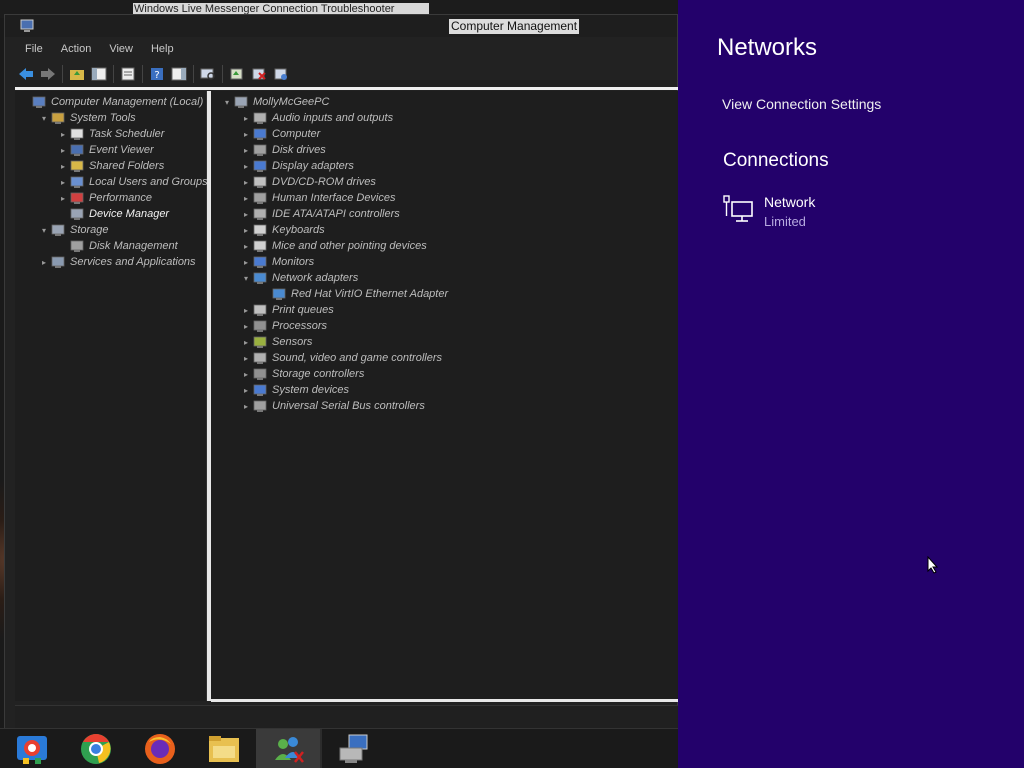 This screenshot has height=768, width=1024. Describe the element at coordinates (75, 50) in the screenshot. I see `menu-action: Action` at that location.